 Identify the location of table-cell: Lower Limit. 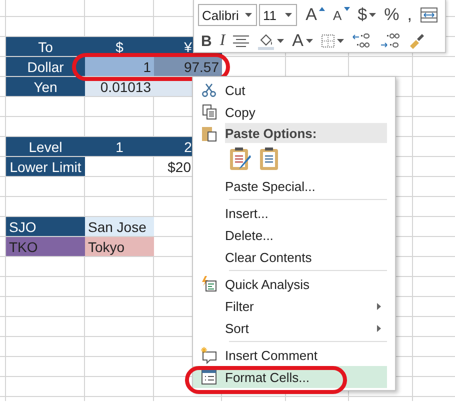
(45, 166).